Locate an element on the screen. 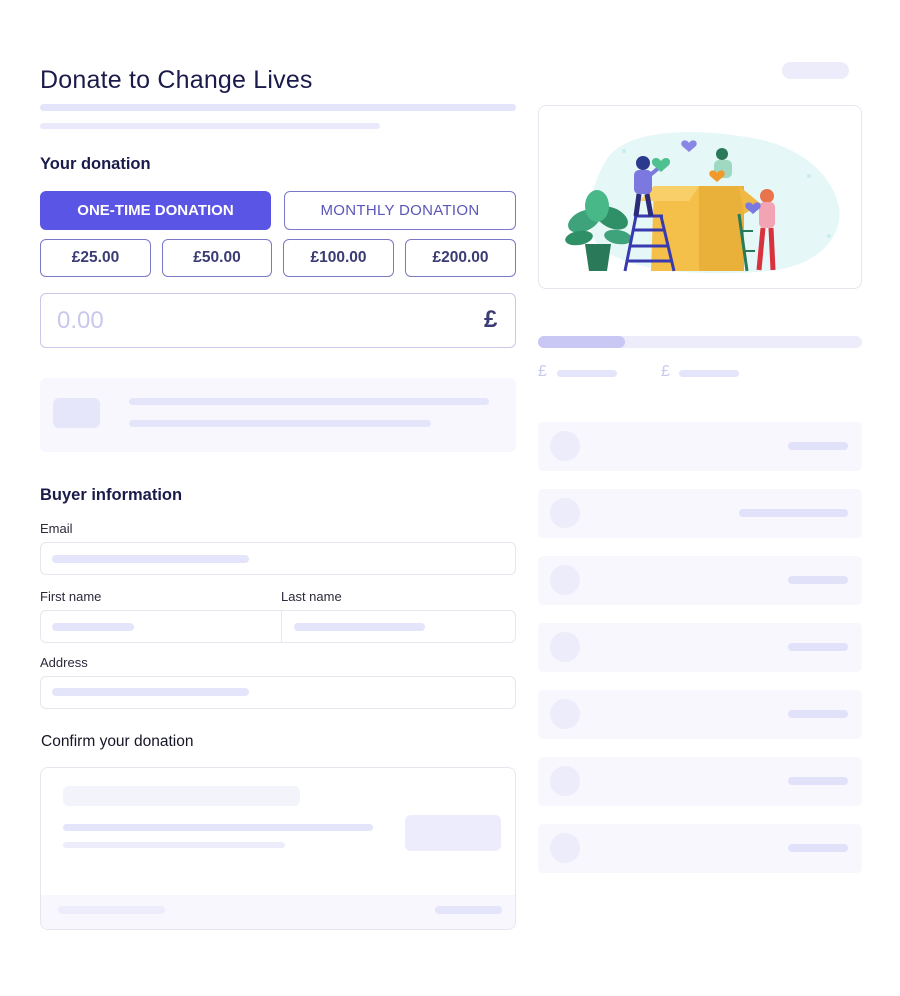 The width and height of the screenshot is (900, 996). info-panel-image-placeholder is located at coordinates (76, 413).